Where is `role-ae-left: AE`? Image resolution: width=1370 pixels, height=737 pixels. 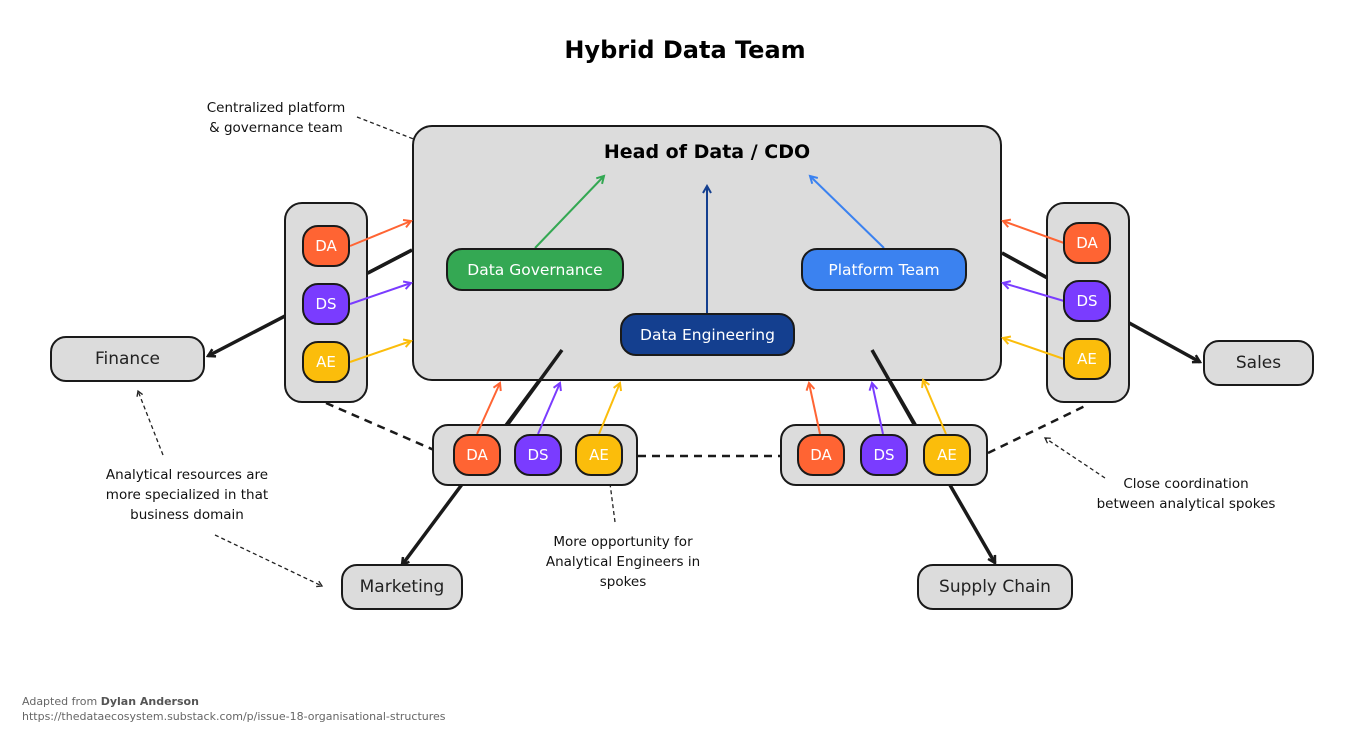 role-ae-left: AE is located at coordinates (326, 362).